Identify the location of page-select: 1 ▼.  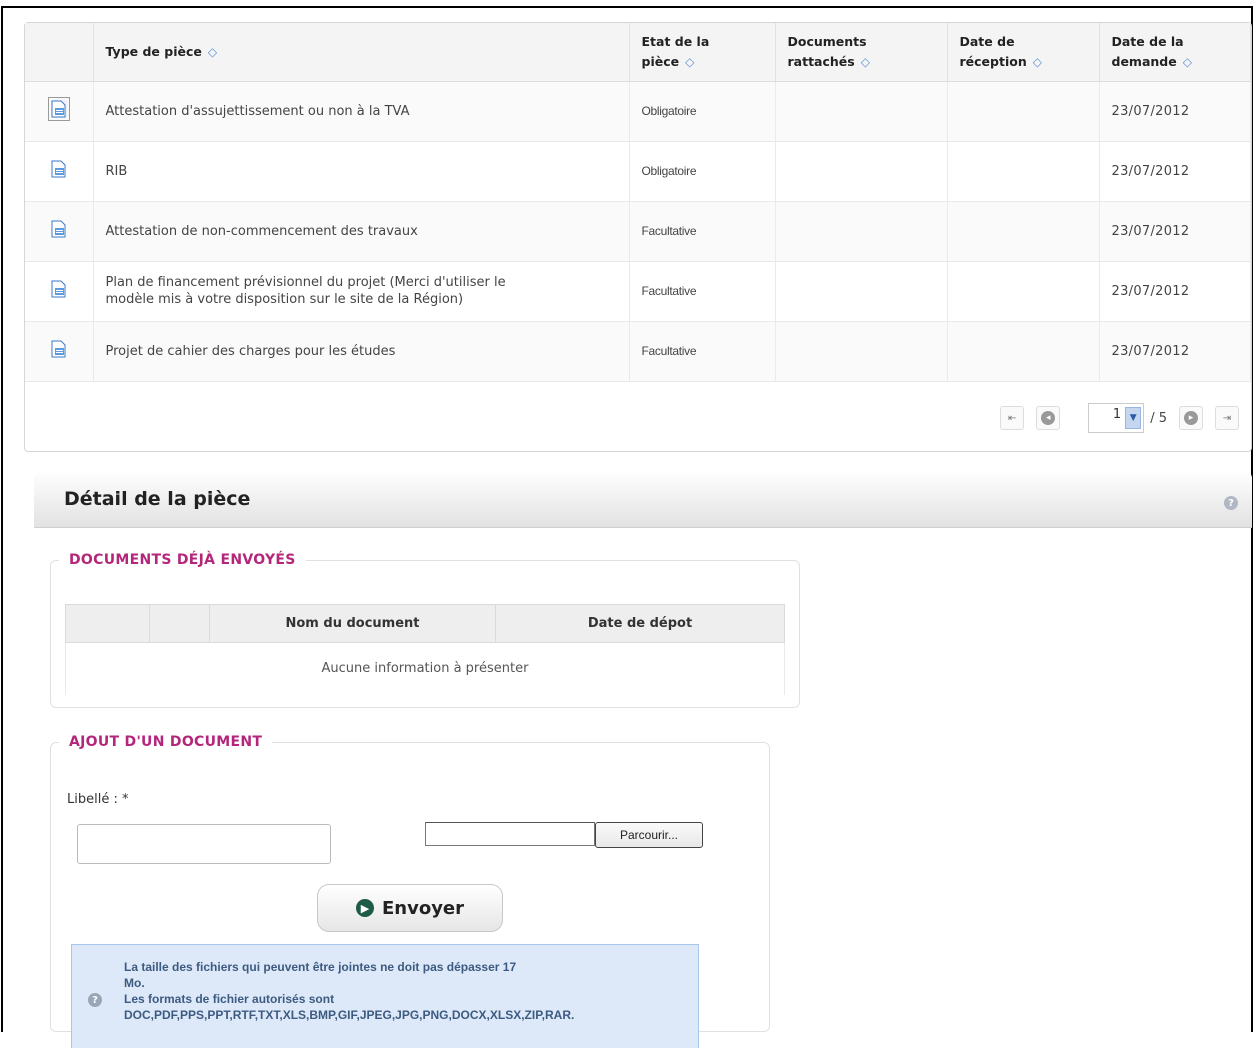
(1116, 418).